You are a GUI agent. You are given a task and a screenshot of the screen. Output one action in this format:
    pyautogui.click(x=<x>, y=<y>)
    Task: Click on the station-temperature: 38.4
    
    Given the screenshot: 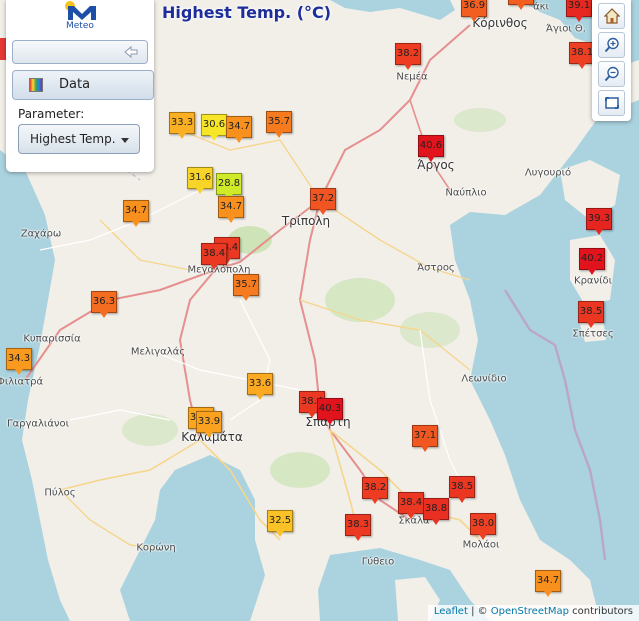 What is the action you would take?
    pyautogui.click(x=411, y=503)
    